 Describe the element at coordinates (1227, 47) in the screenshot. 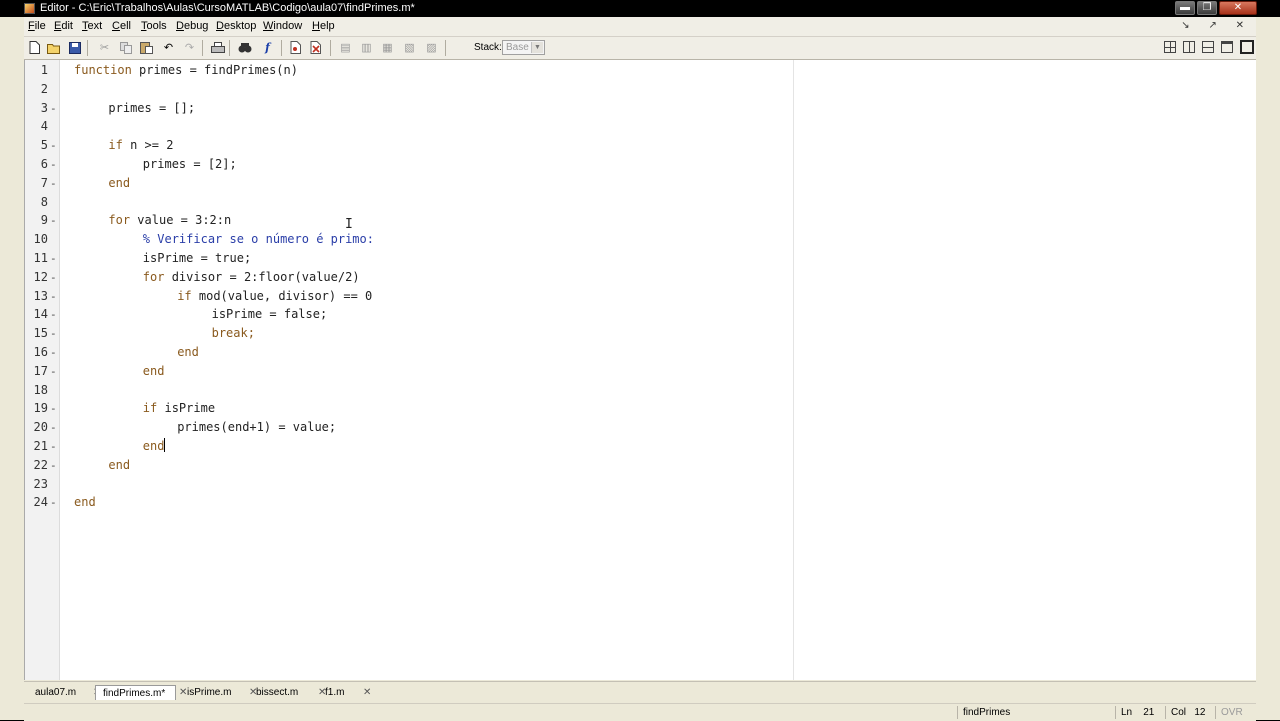

I see `float-icon` at that location.